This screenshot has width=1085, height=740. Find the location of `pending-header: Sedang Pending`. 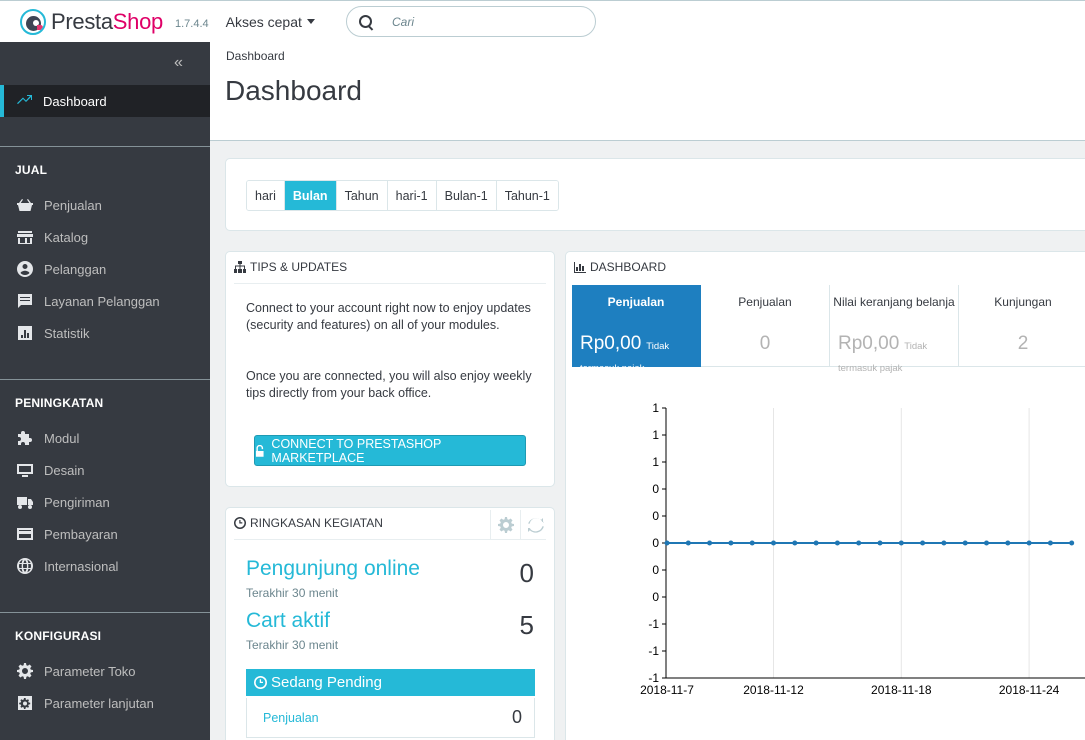

pending-header: Sedang Pending is located at coordinates (390, 682).